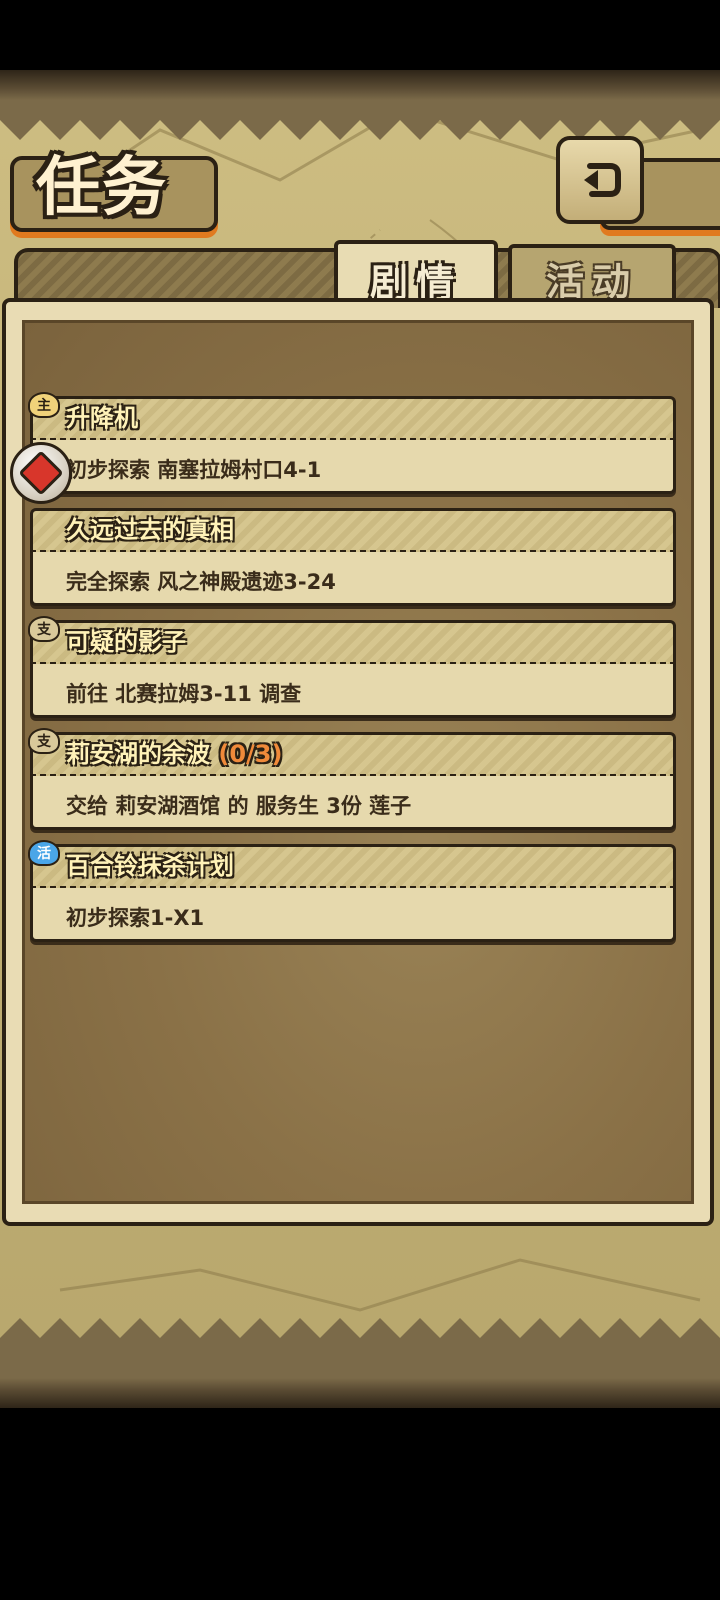 This screenshot has width=720, height=1600. Describe the element at coordinates (150, 530) in the screenshot. I see `quest-title: 久远过去的真相` at that location.